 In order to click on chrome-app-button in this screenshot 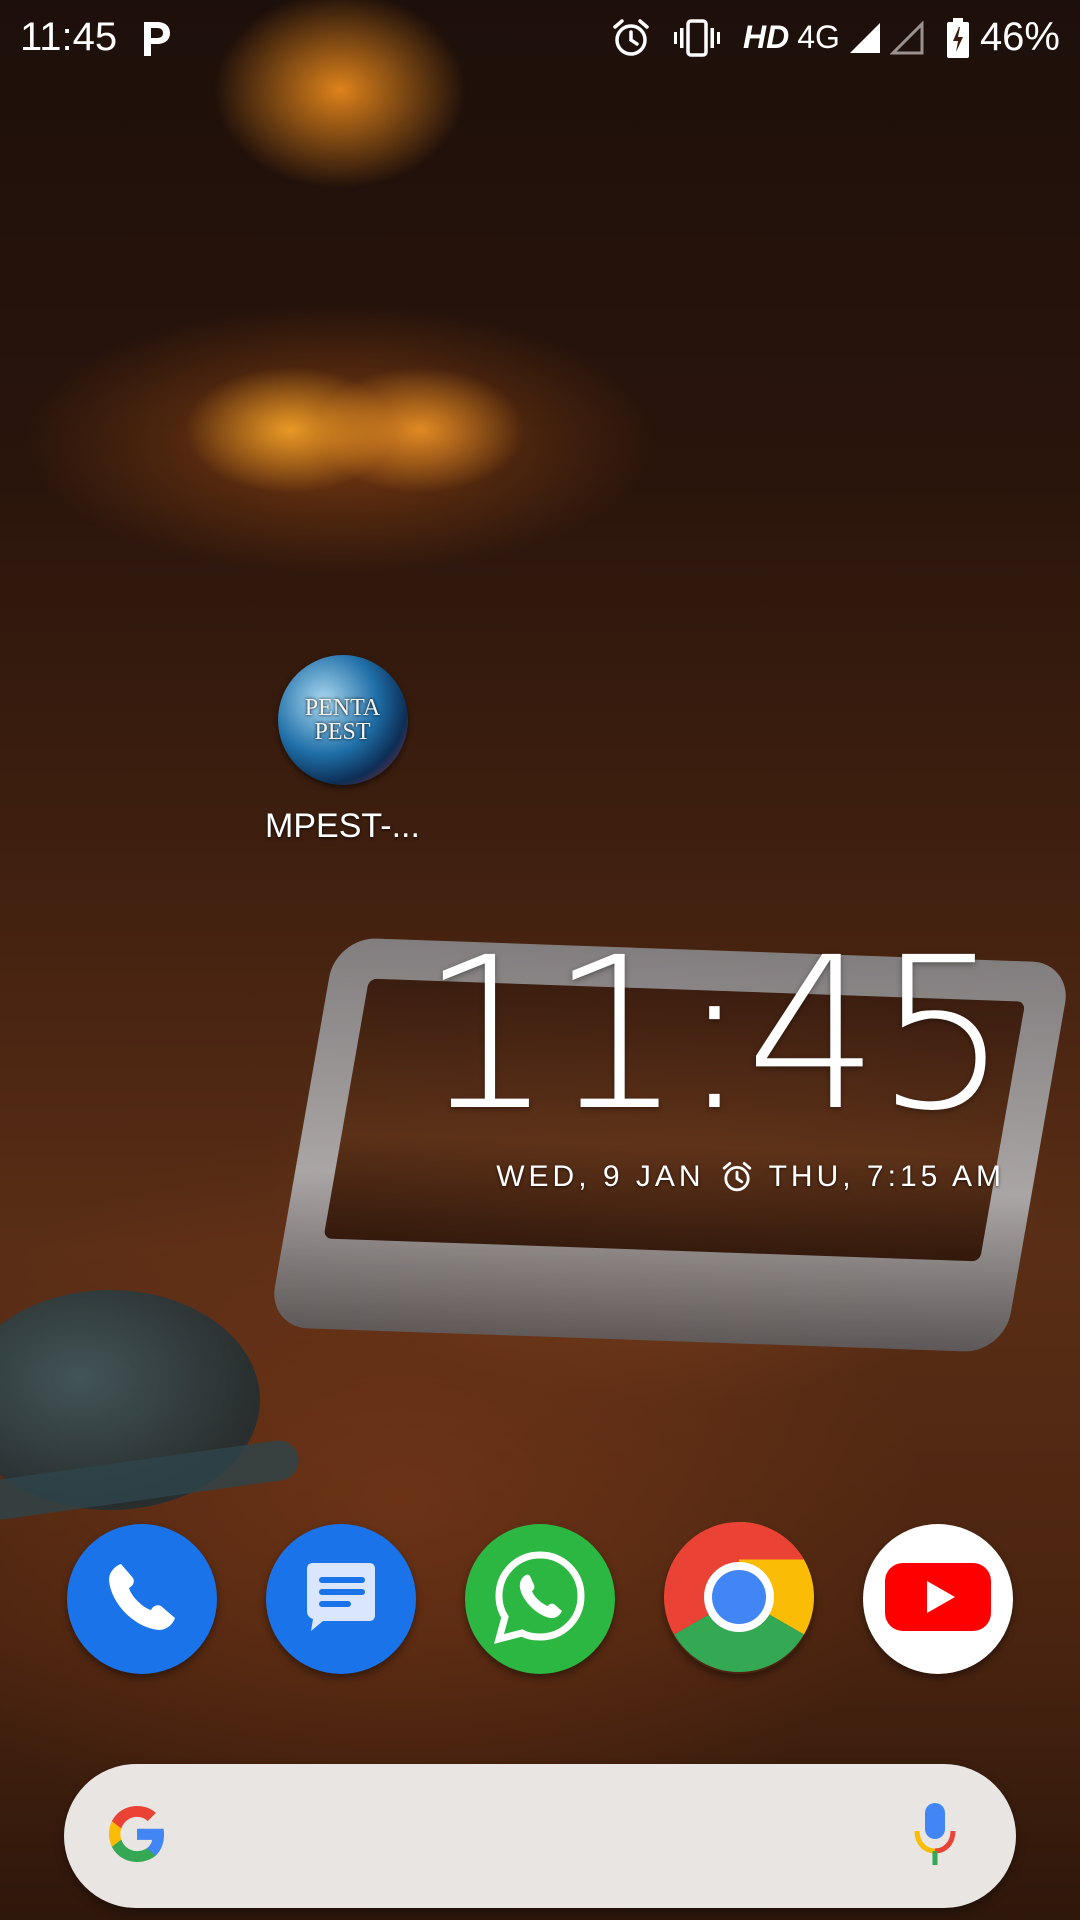, I will do `click(739, 1599)`.